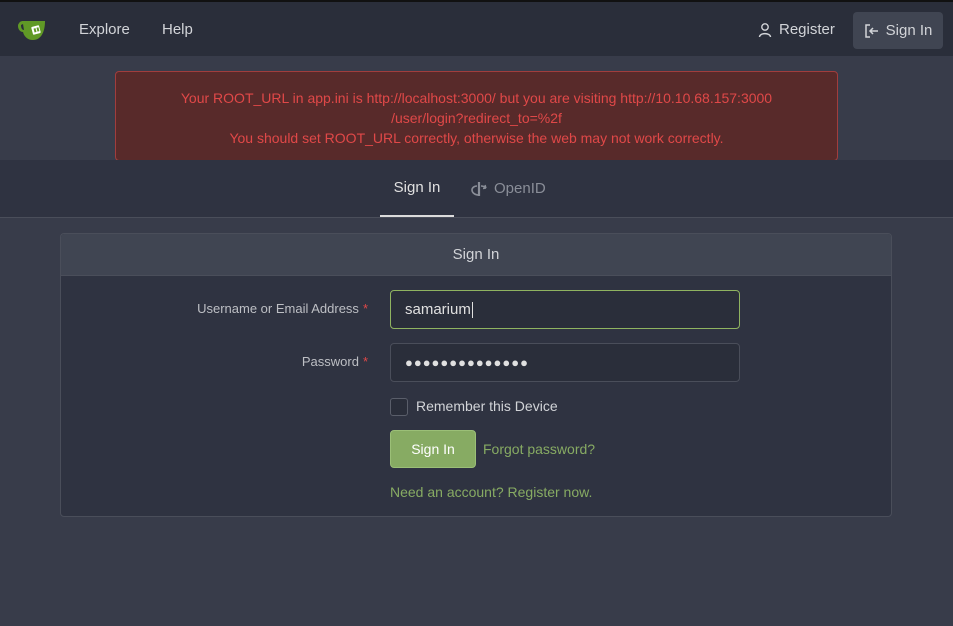  Describe the element at coordinates (278, 308) in the screenshot. I see `username-label-text: Username or Email Address` at that location.